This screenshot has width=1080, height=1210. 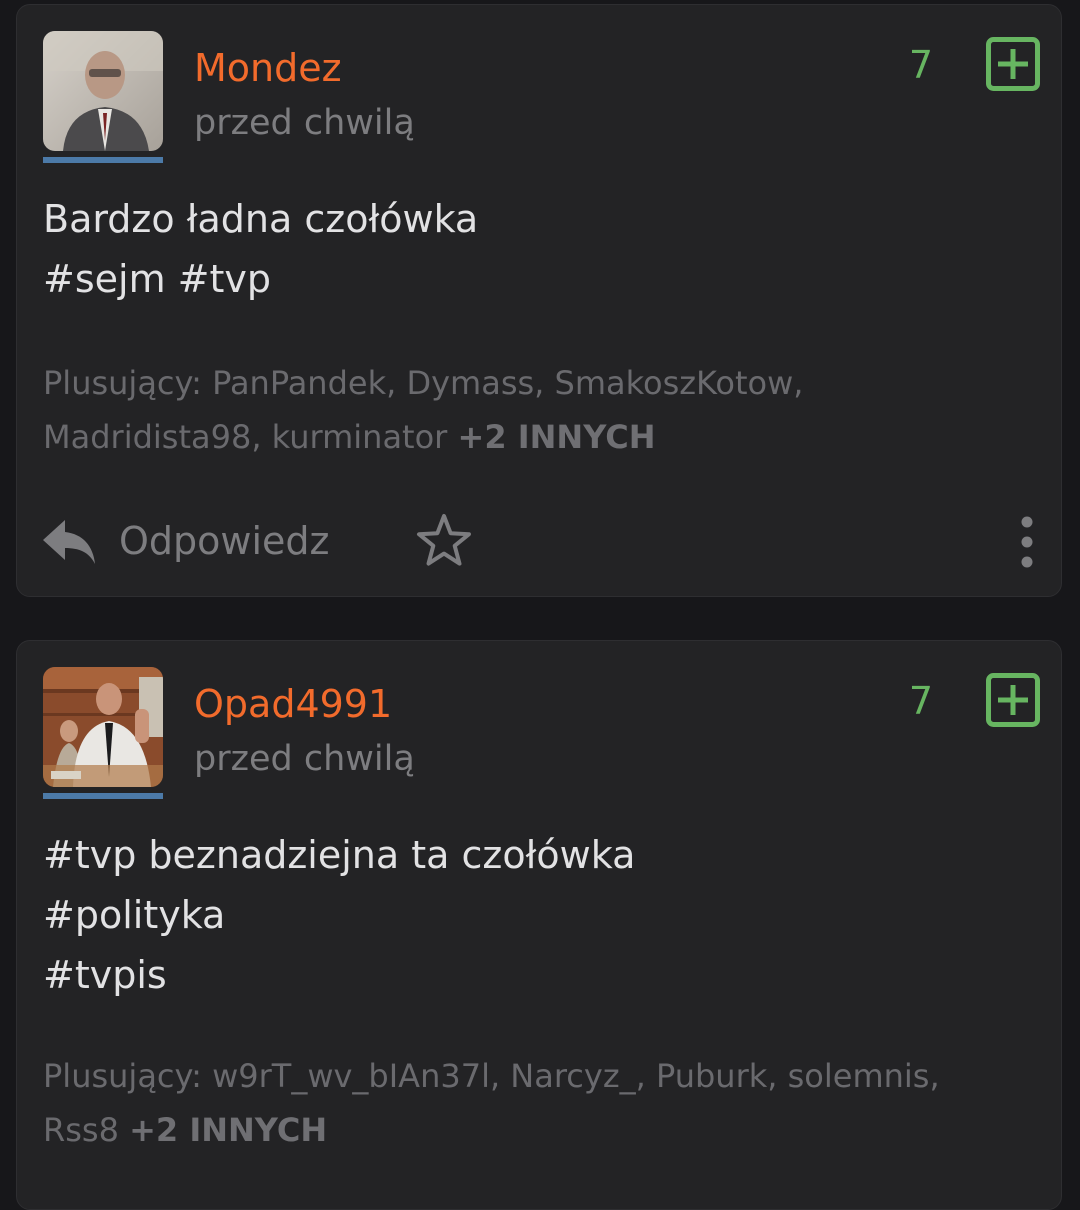 What do you see at coordinates (261, 219) in the screenshot?
I see `content-line: Bardzo ładna czołówka` at bounding box center [261, 219].